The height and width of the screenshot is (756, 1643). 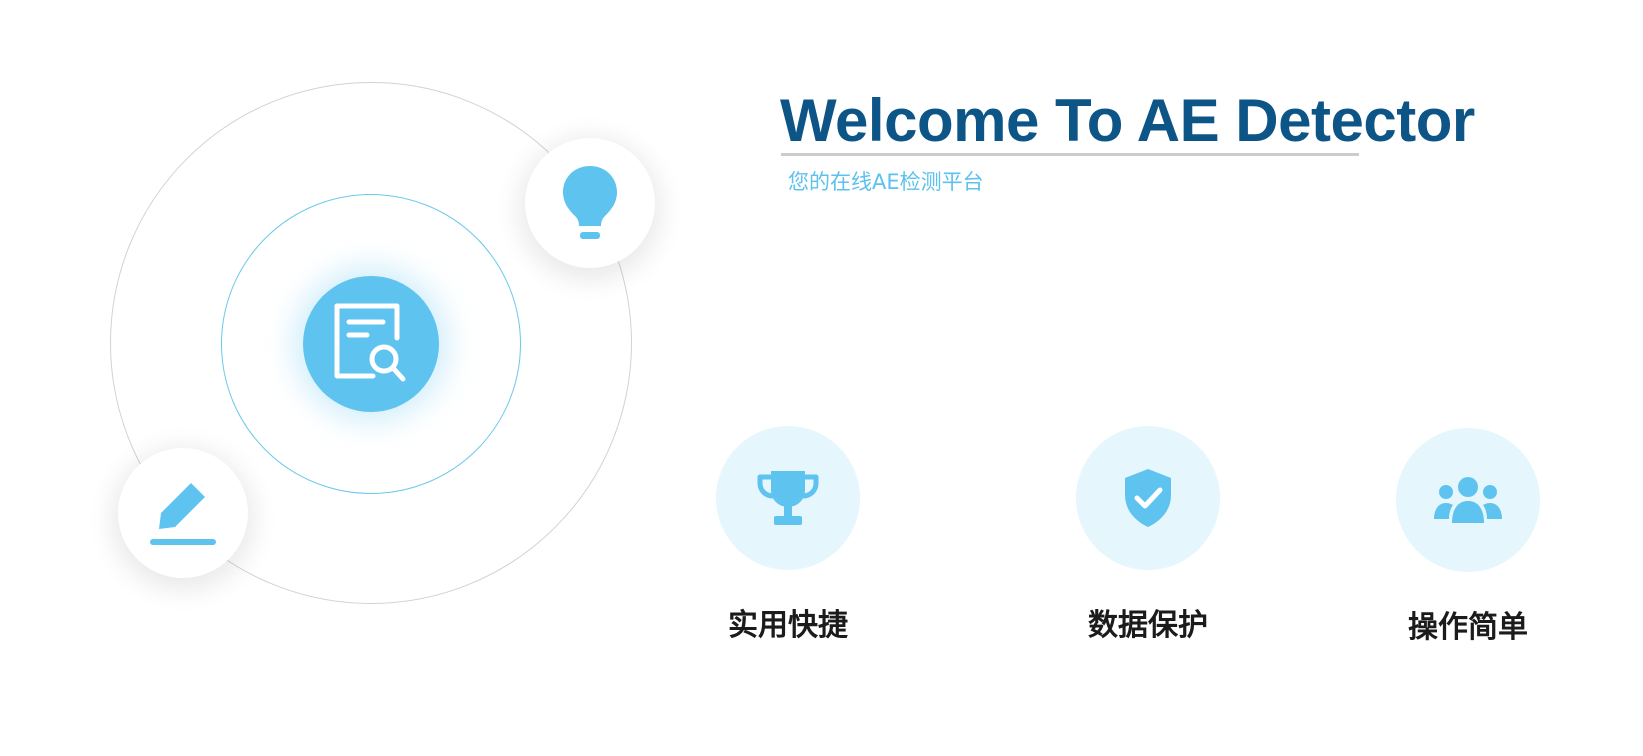 I want to click on trophy-icon, so click(x=788, y=498).